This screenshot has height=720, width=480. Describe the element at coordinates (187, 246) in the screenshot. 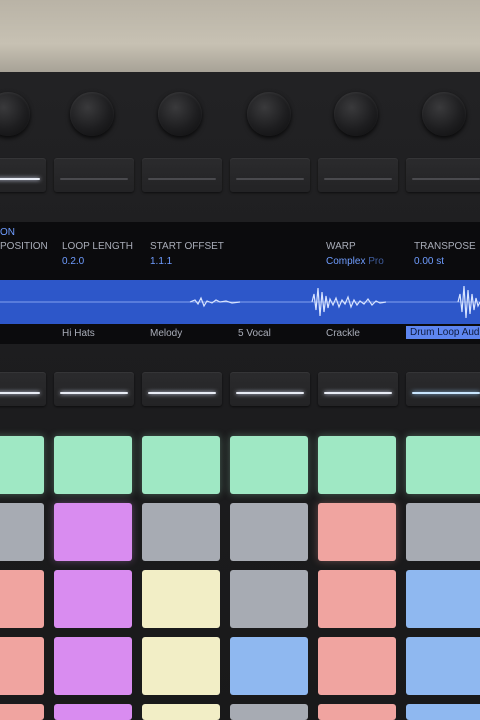

I see `param-label-start-offset: START OFFSET` at that location.